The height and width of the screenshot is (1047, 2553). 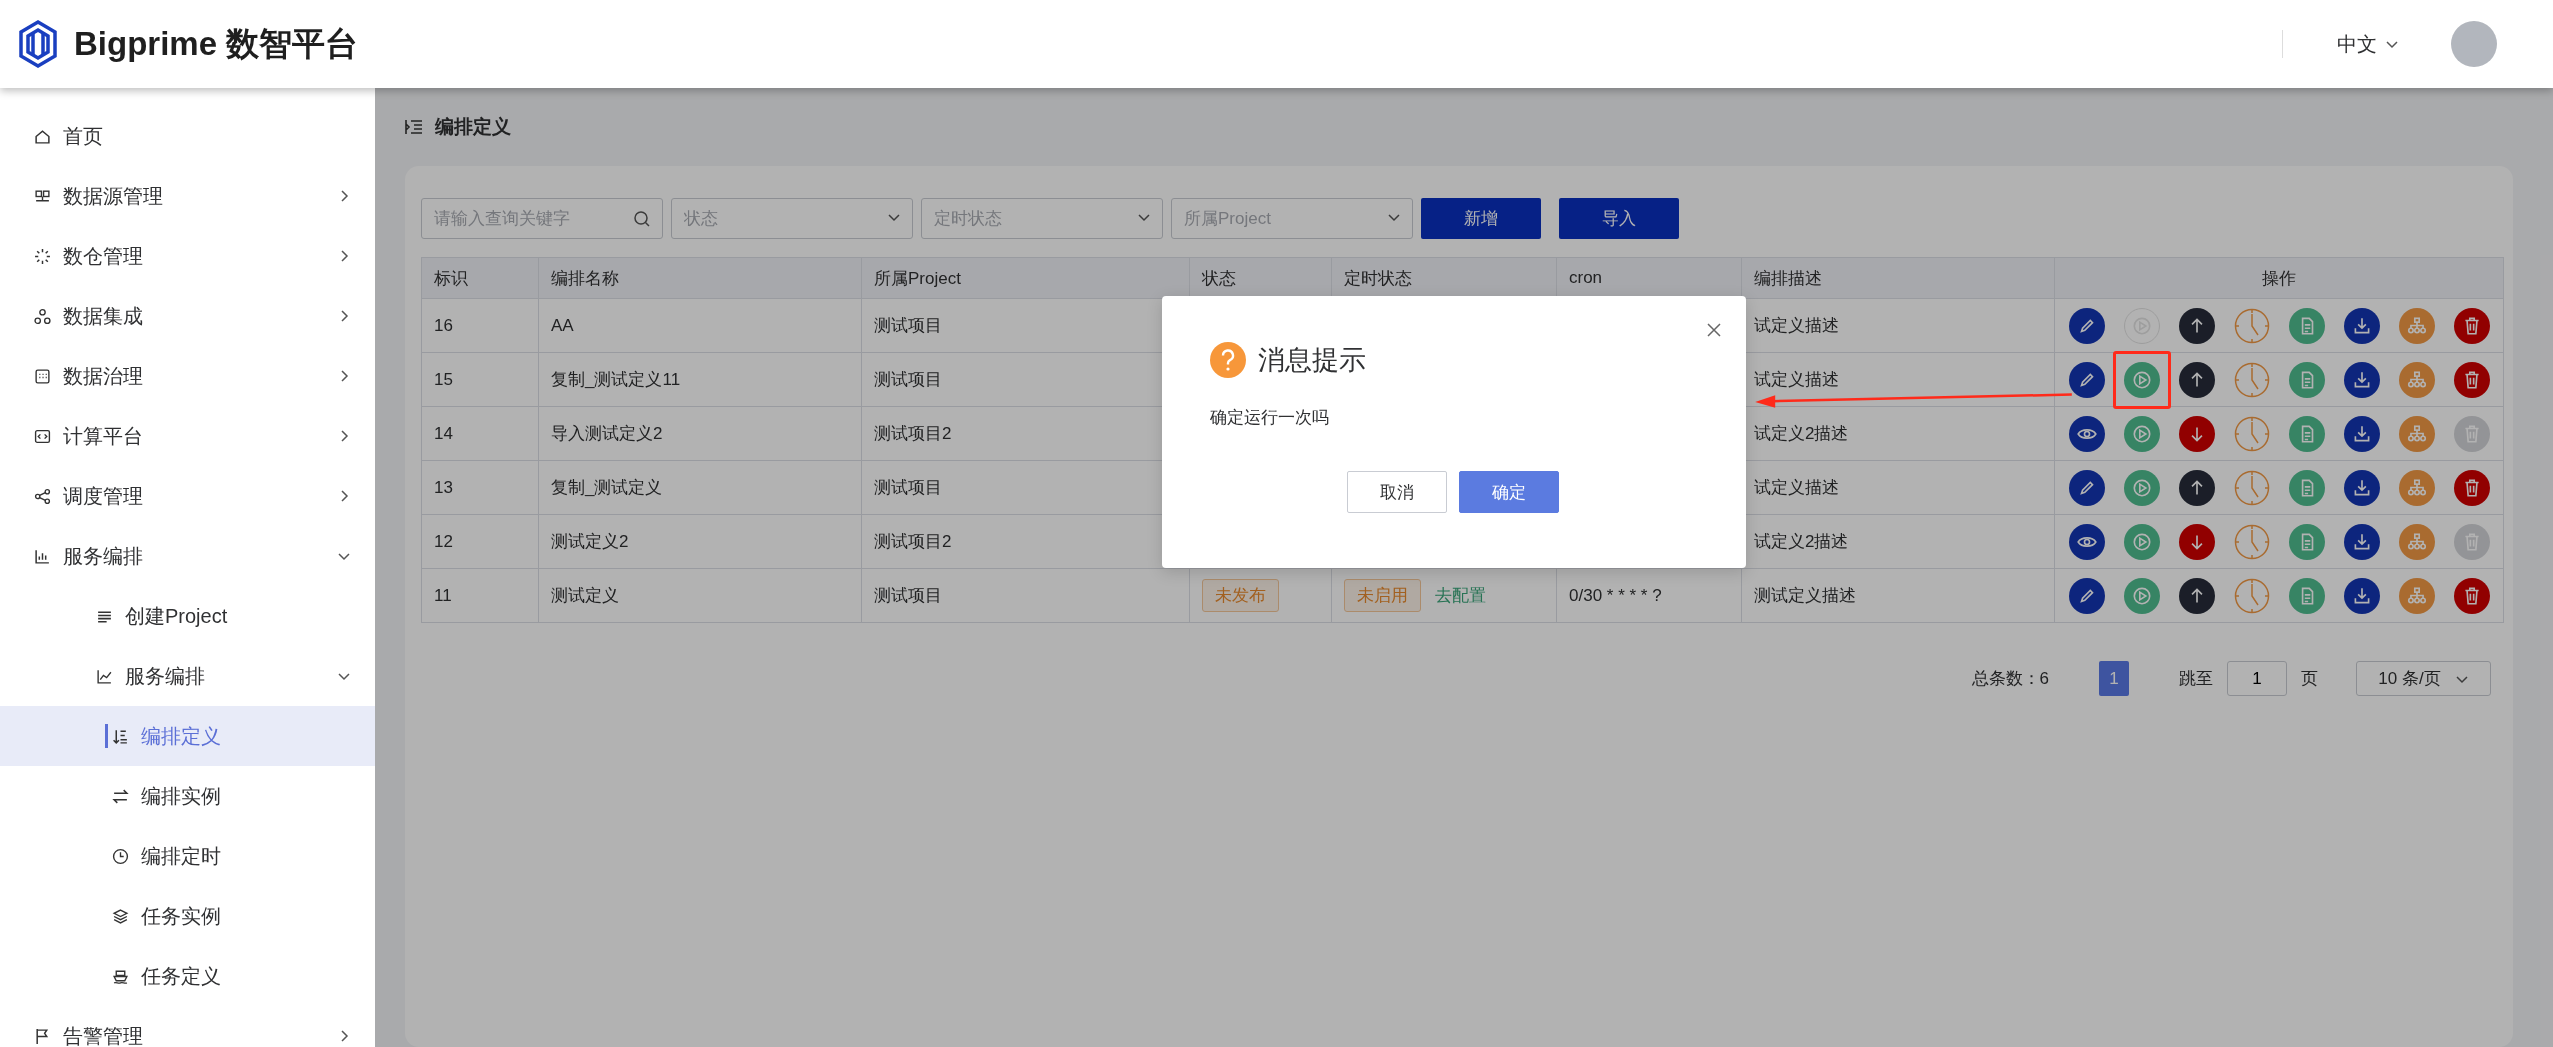 I want to click on table-cell: 14, so click(x=443, y=433).